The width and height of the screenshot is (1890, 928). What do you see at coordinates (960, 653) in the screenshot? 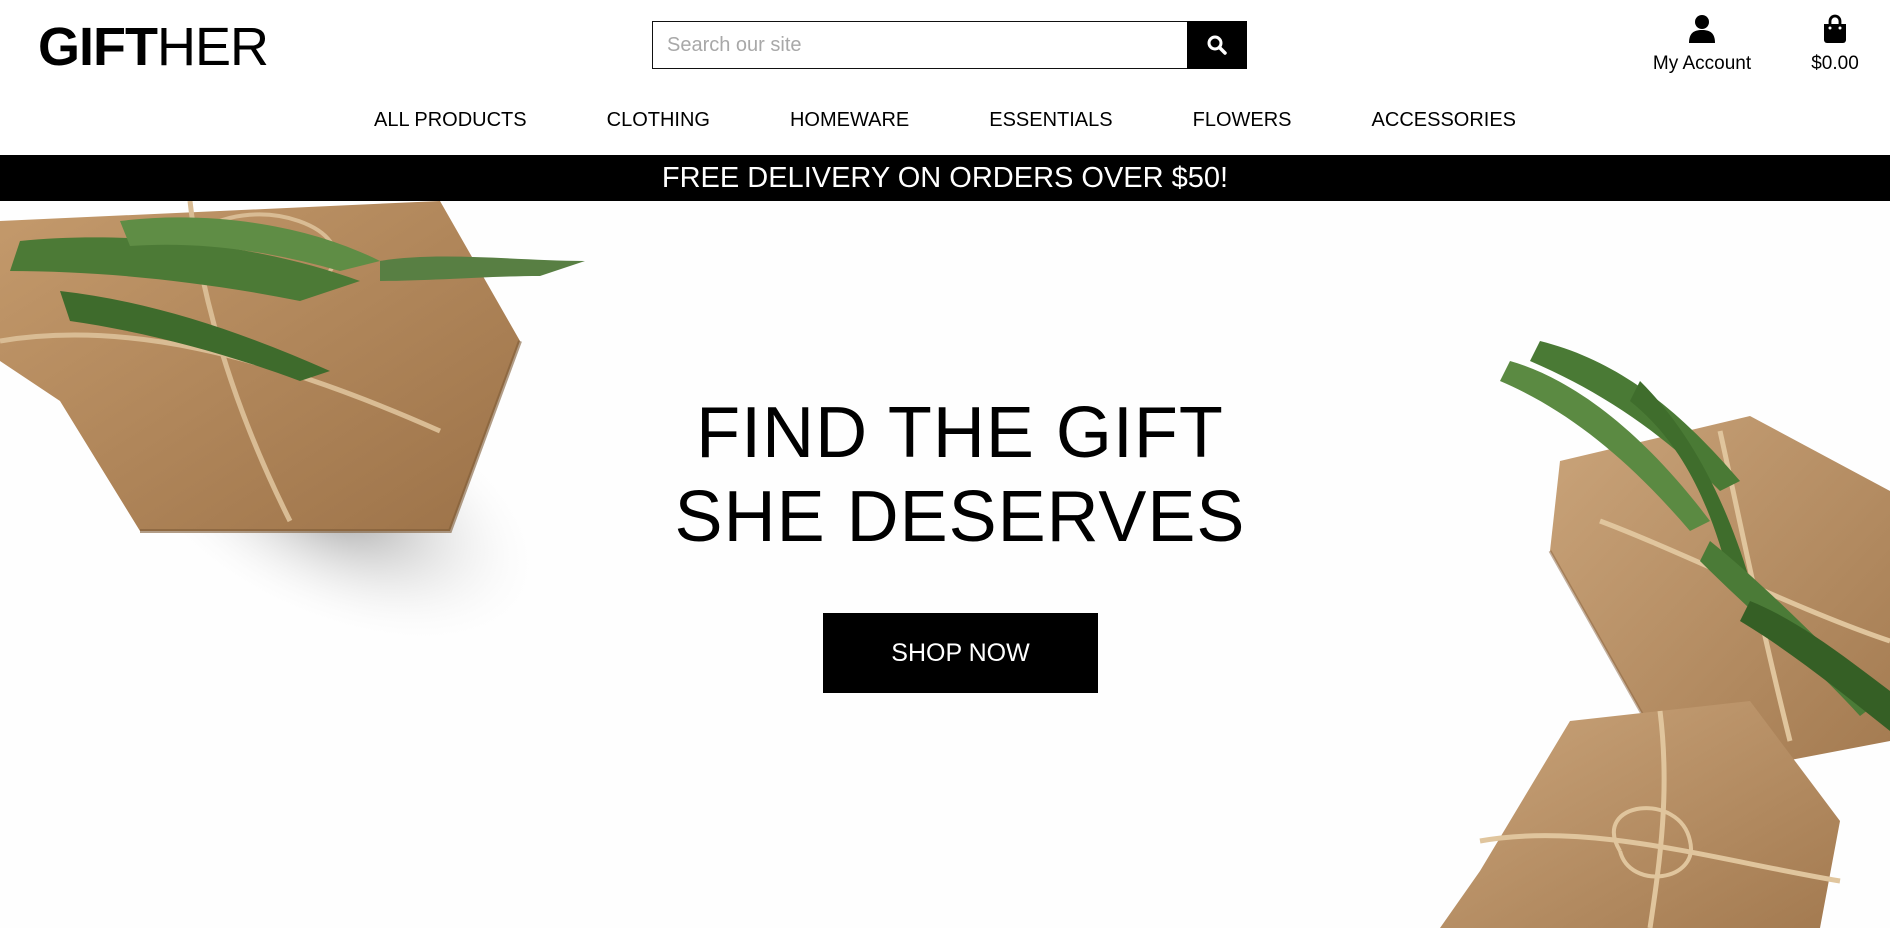
I see `shop-now-button: SHOP NOW` at bounding box center [960, 653].